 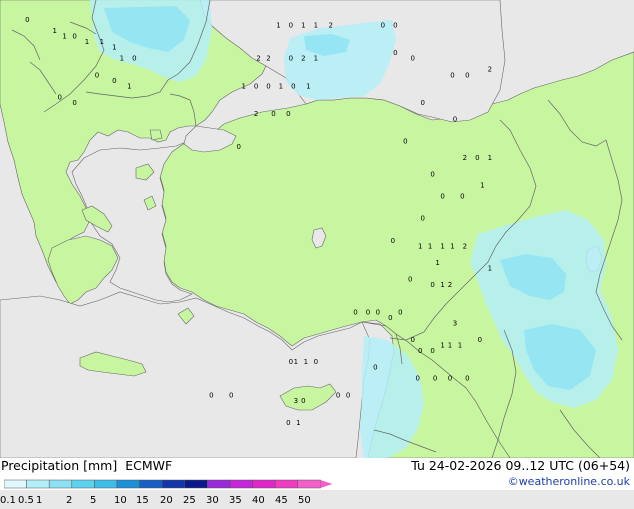 I want to click on colorbar-overflow-arrow, so click(x=326, y=484).